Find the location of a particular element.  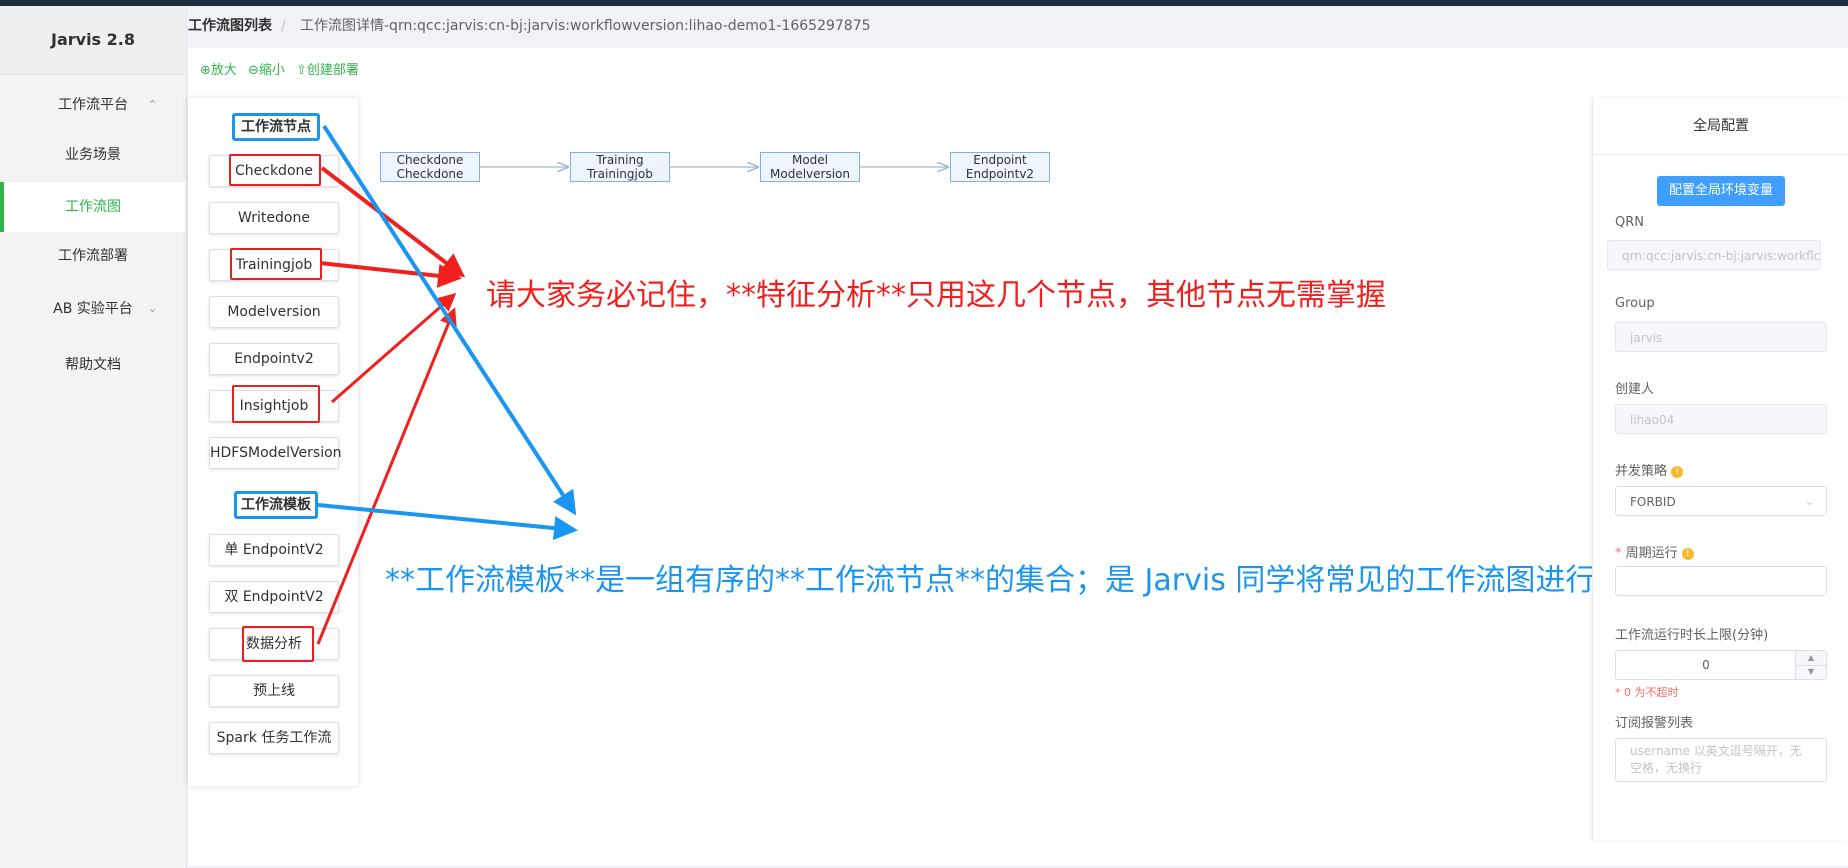

creator-input: lihao04 is located at coordinates (1721, 419).